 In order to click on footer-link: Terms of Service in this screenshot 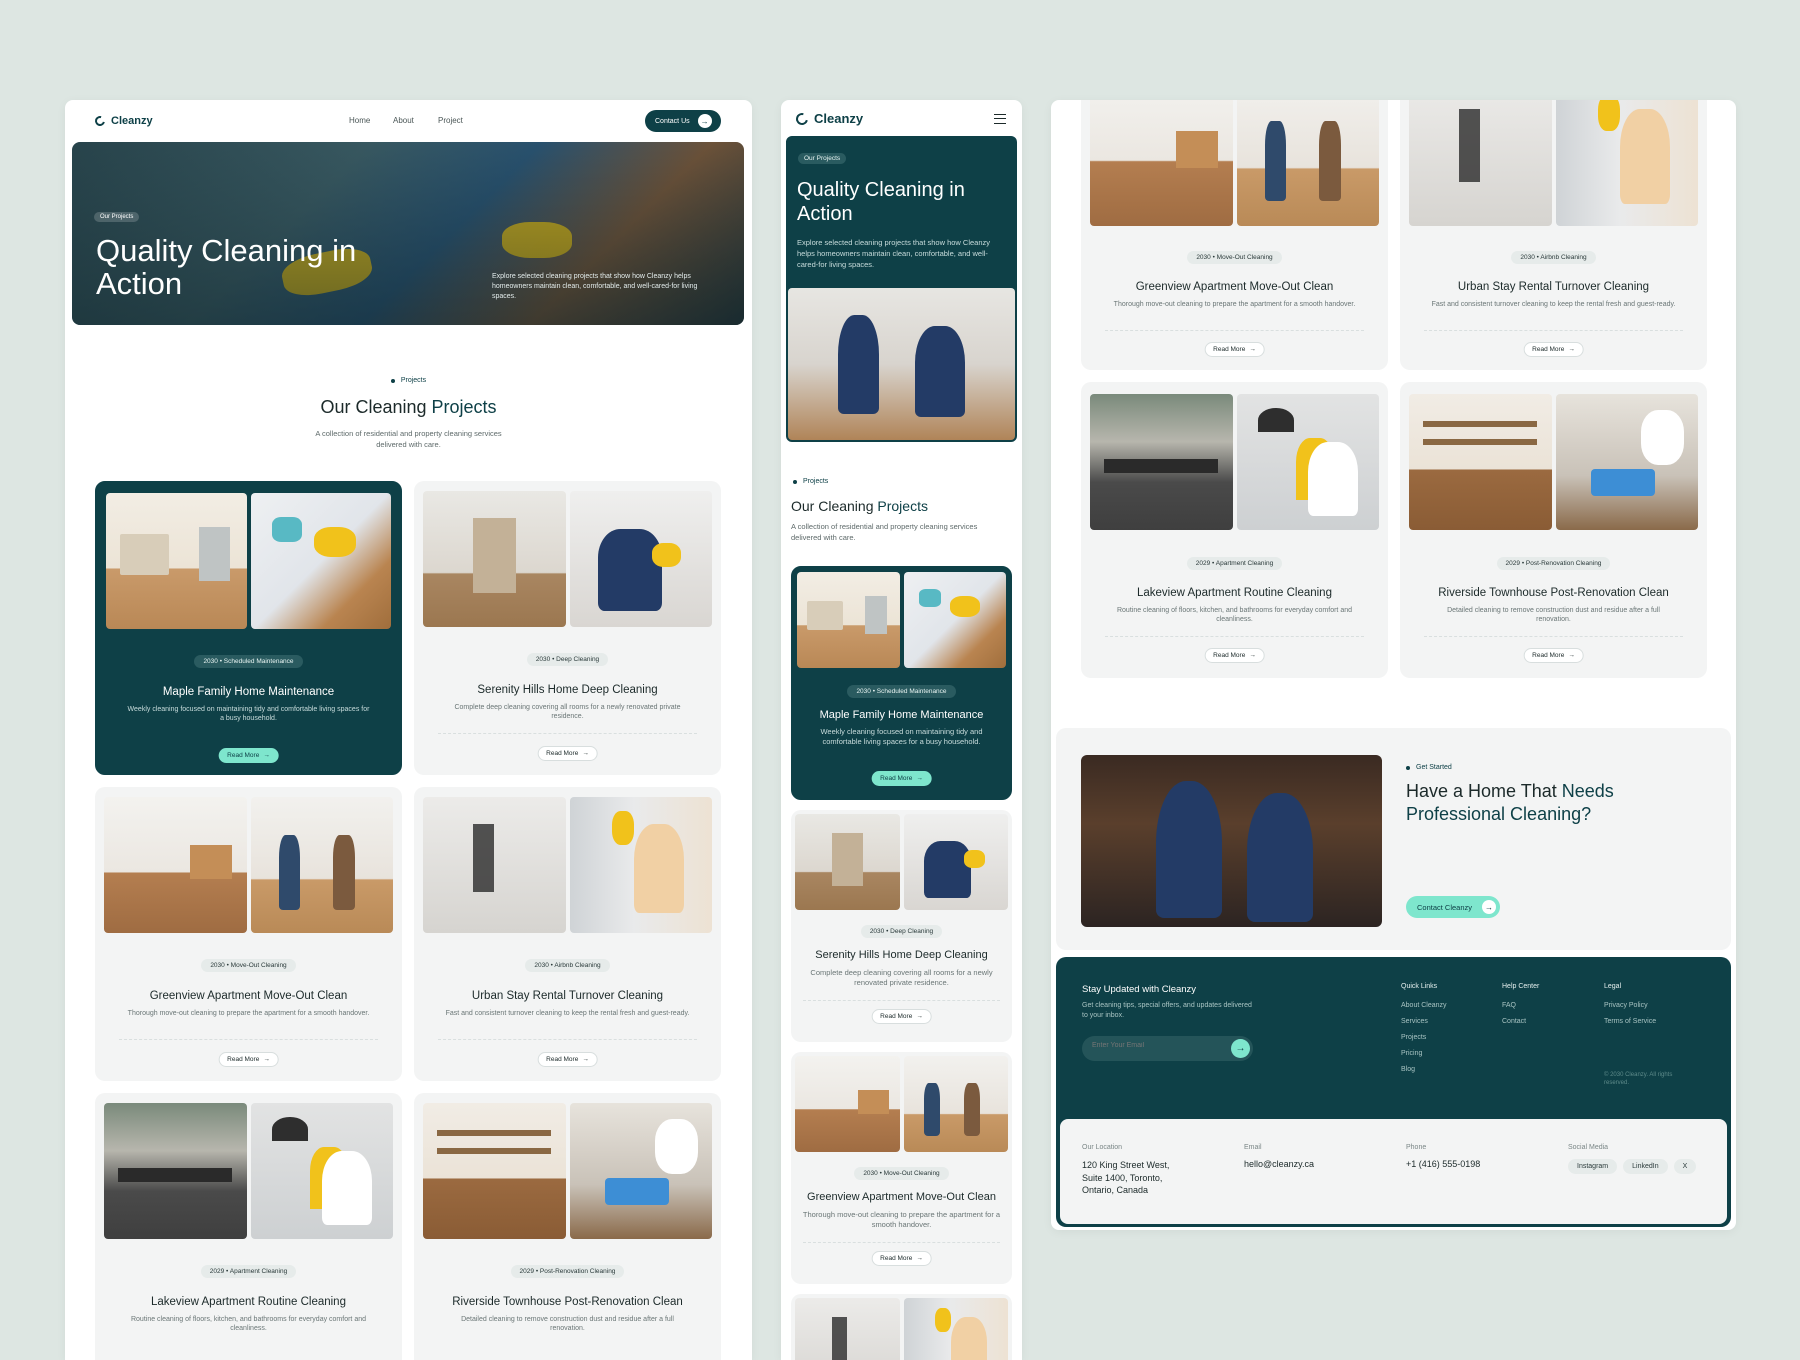, I will do `click(1630, 1021)`.